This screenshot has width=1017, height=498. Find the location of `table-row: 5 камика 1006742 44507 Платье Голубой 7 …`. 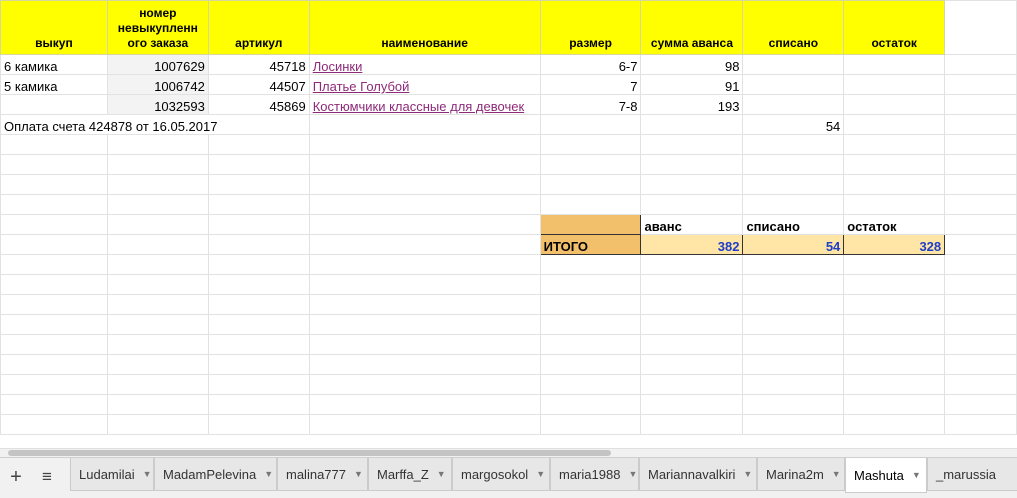

table-row: 5 камика 1006742 44507 Платье Голубой 7 … is located at coordinates (508, 84).